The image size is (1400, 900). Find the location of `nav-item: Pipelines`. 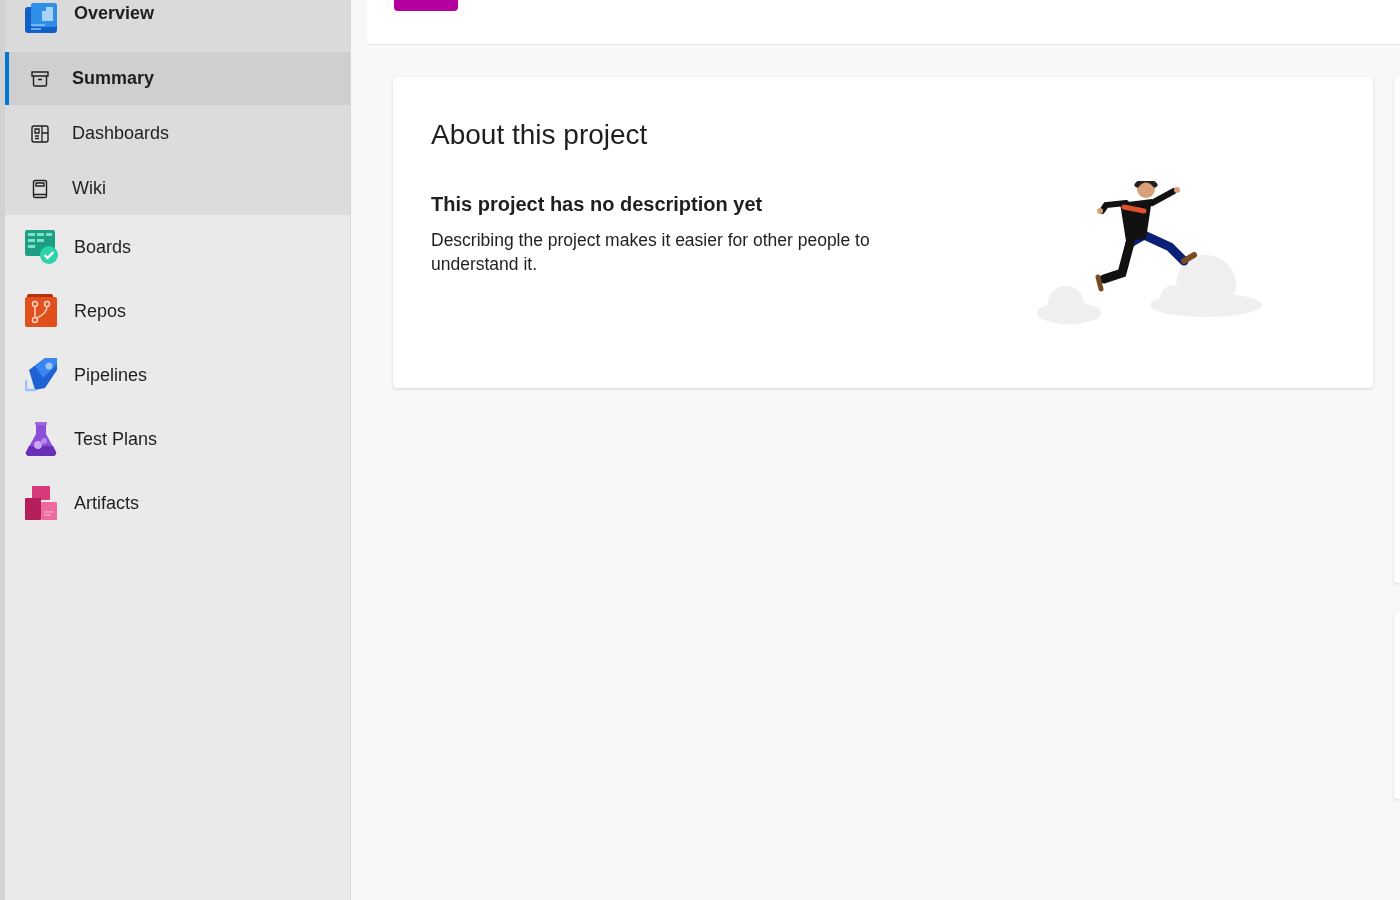

nav-item: Pipelines is located at coordinates (177, 375).